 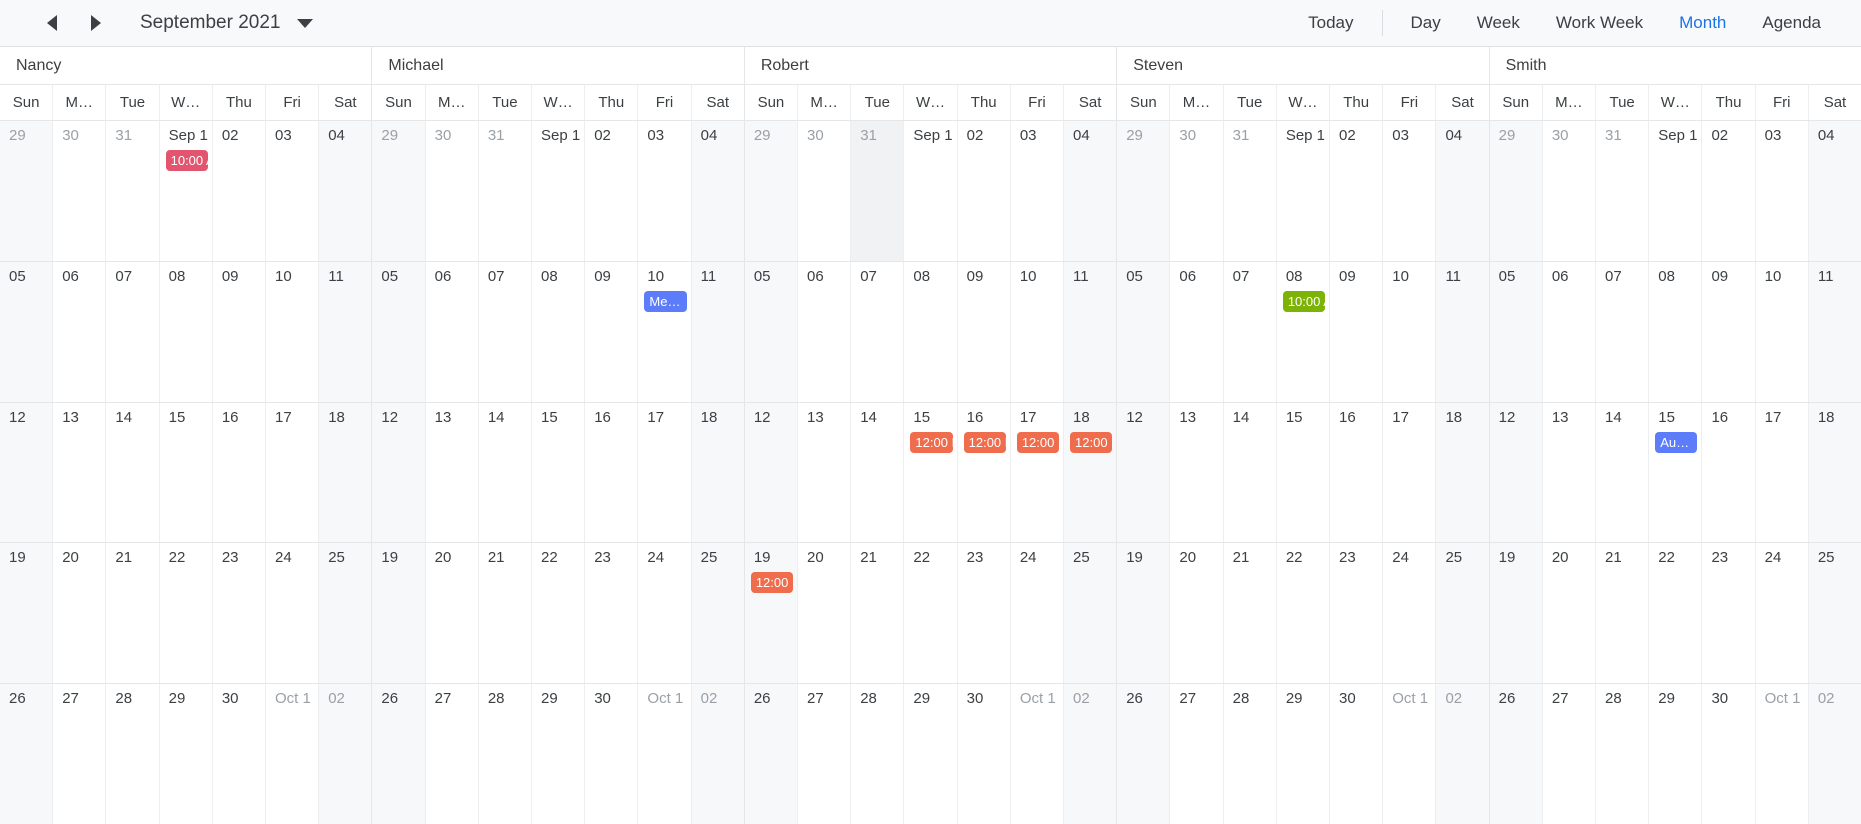 What do you see at coordinates (52, 23) in the screenshot?
I see `previous-month-button` at bounding box center [52, 23].